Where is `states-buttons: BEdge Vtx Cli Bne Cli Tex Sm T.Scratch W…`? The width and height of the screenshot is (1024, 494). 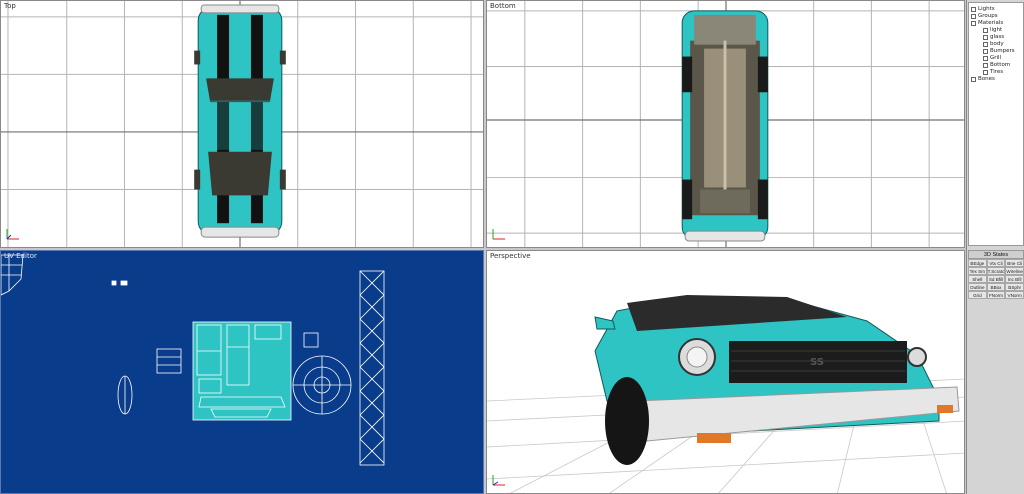 states-buttons: BEdge Vtx Cli Bne Cli Tex Sm T.Scratch W… is located at coordinates (996, 279).